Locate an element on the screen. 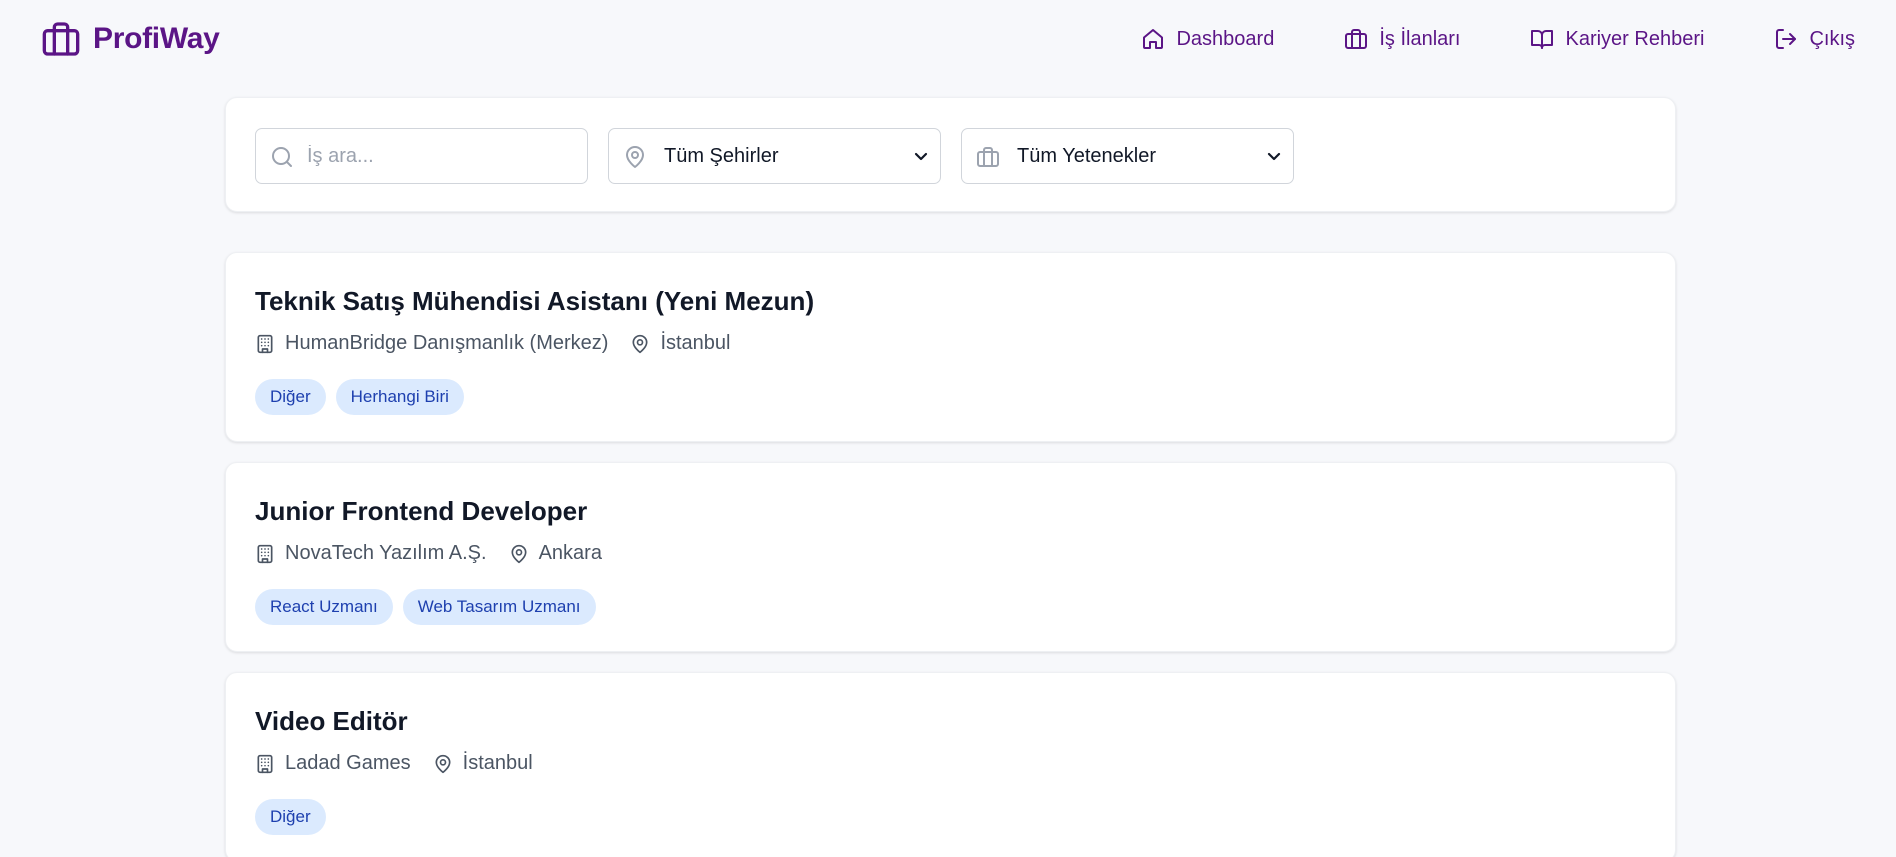 The height and width of the screenshot is (857, 1896). job-meta: Ladad Games İstanbul is located at coordinates (394, 763).